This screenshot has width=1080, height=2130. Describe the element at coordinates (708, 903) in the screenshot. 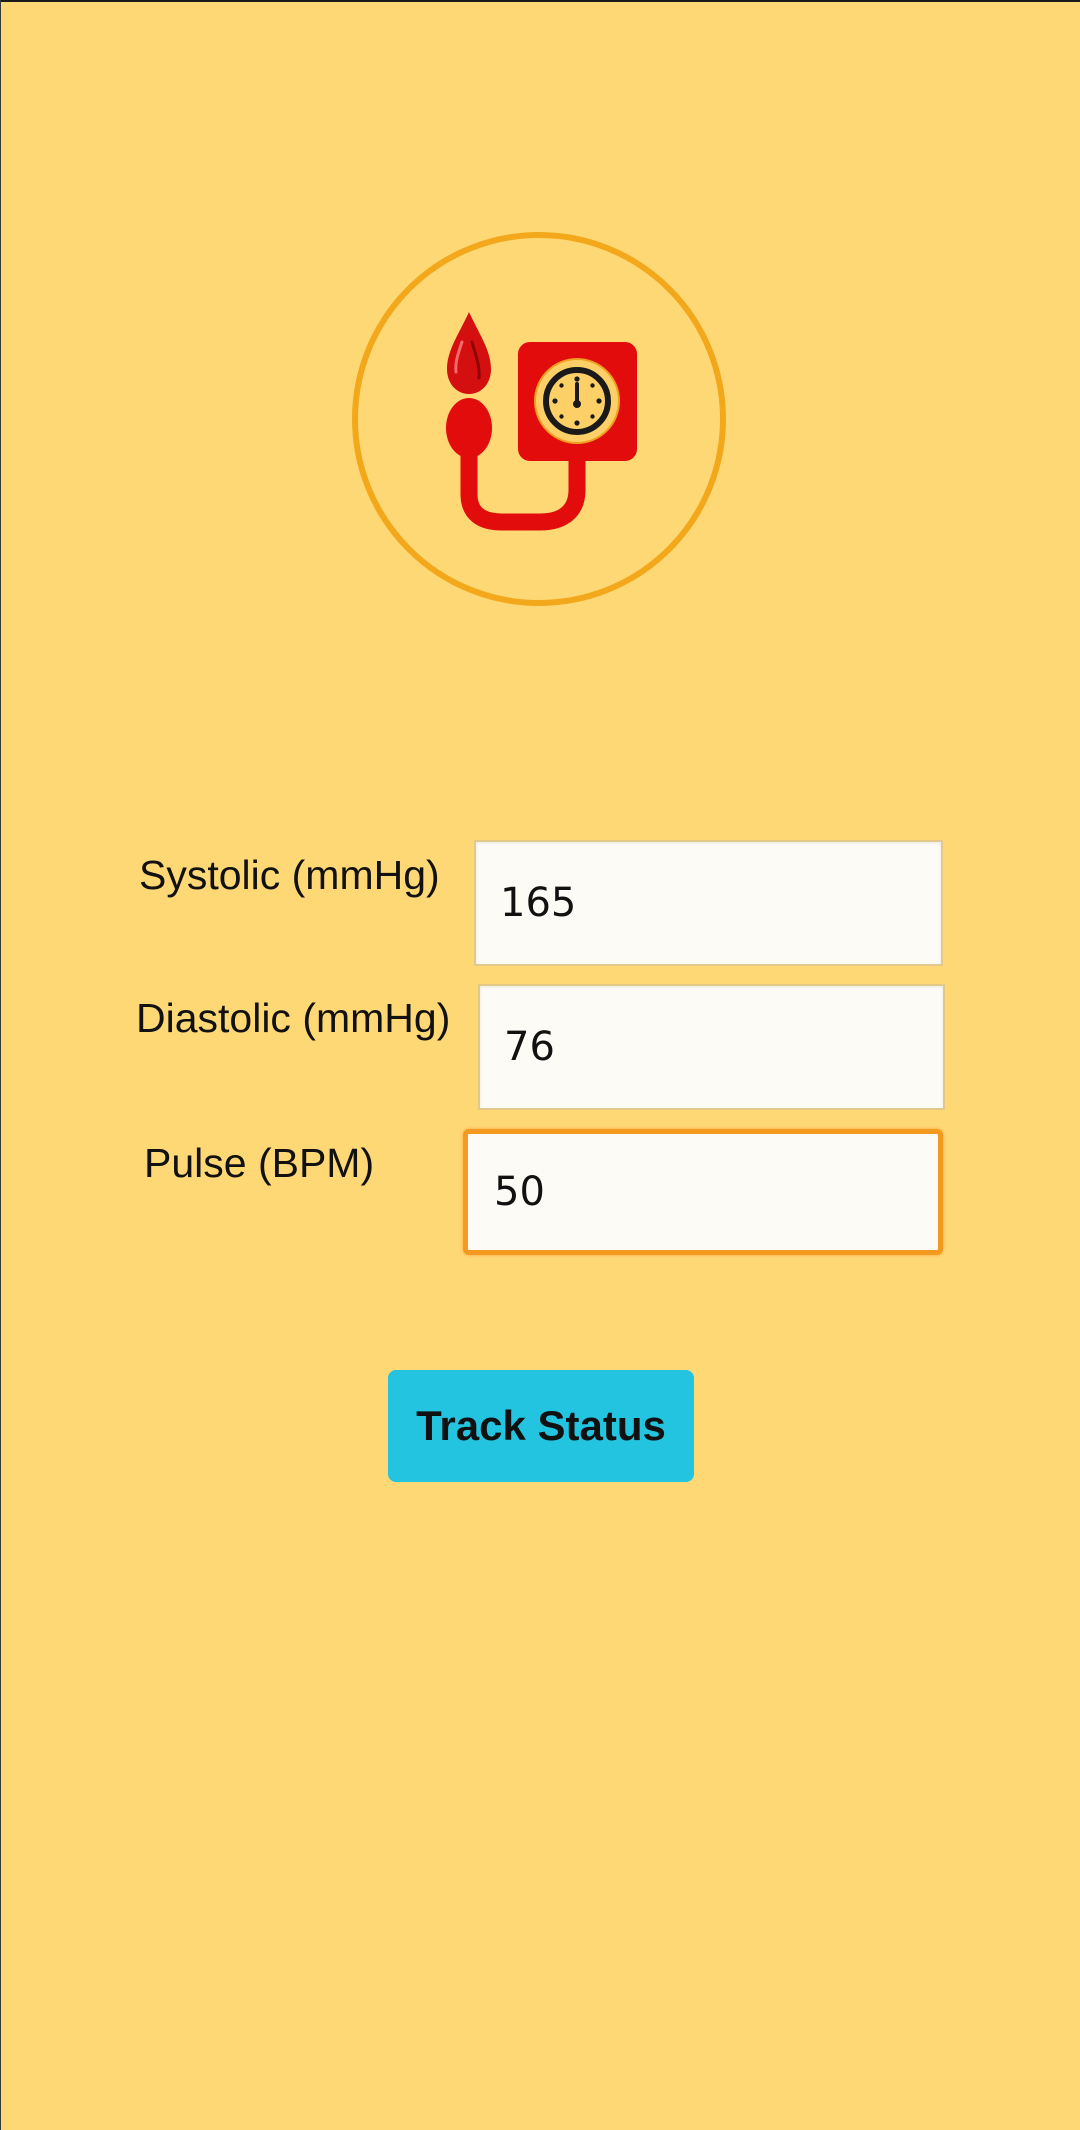

I see `systolic-input` at that location.